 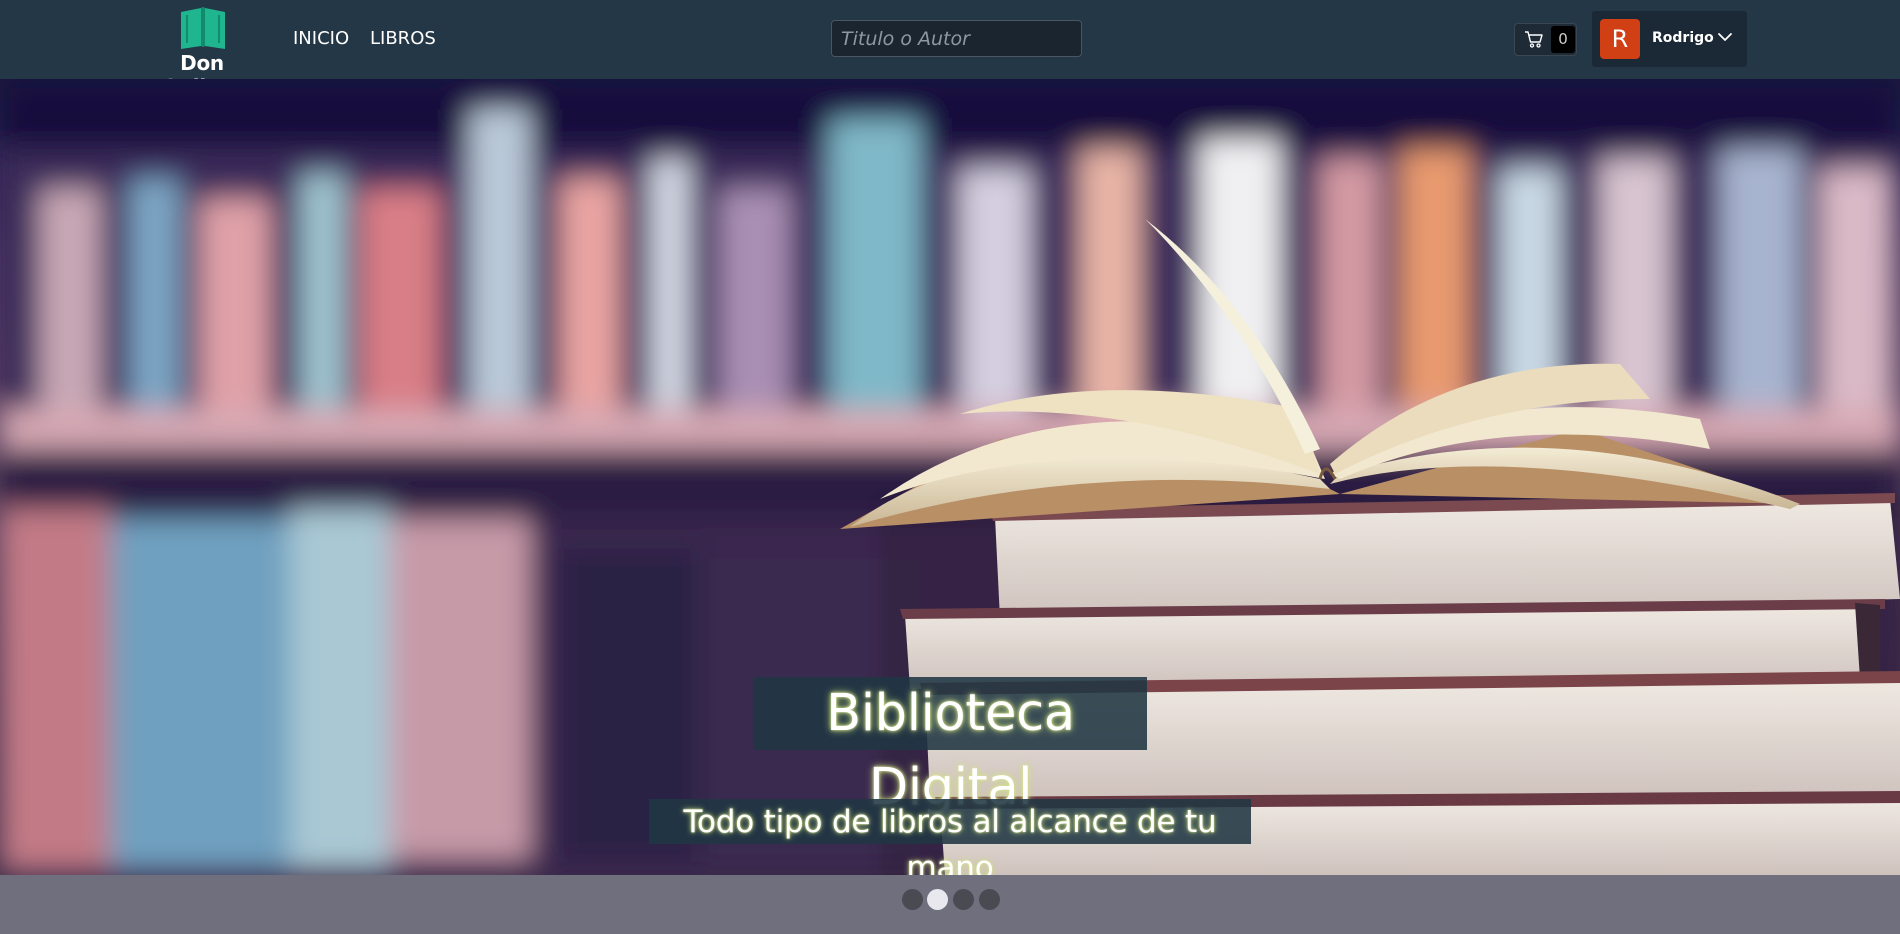 I want to click on chevron-down-icon, so click(x=1725, y=37).